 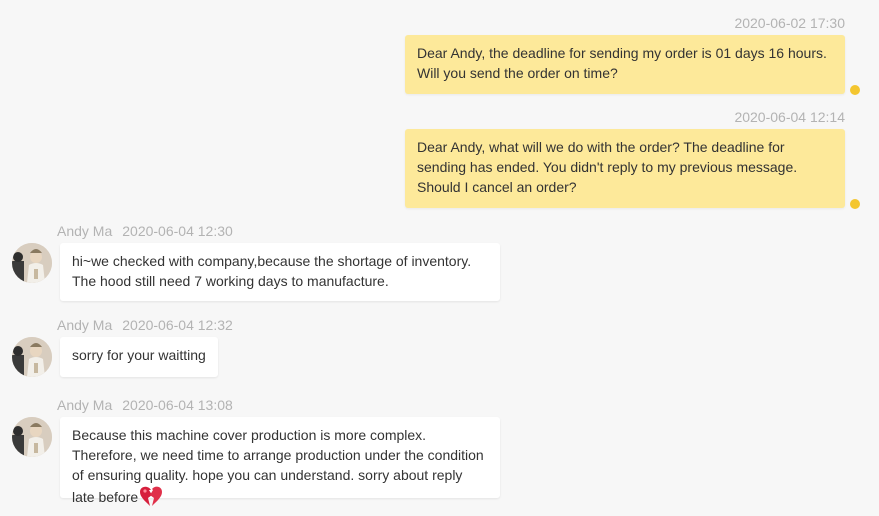 I want to click on message-text: sorry for your waitting, so click(x=139, y=355).